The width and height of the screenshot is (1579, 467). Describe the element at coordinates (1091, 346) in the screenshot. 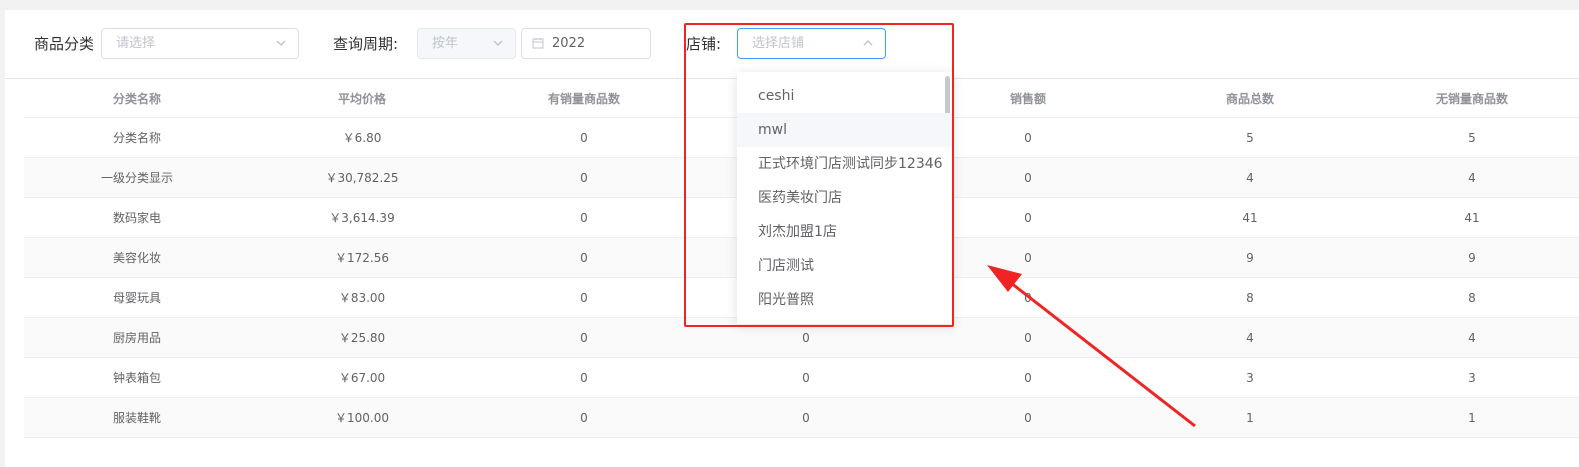

I see `annotation-arrow` at that location.